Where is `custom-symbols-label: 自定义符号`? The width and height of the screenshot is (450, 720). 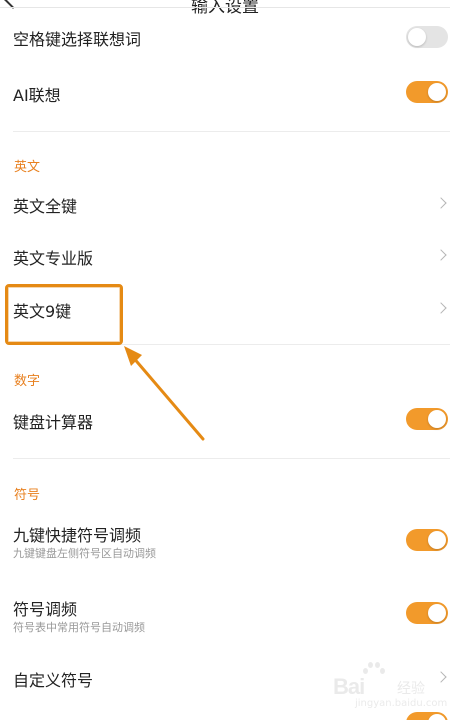
custom-symbols-label: 自定义符号 is located at coordinates (53, 680).